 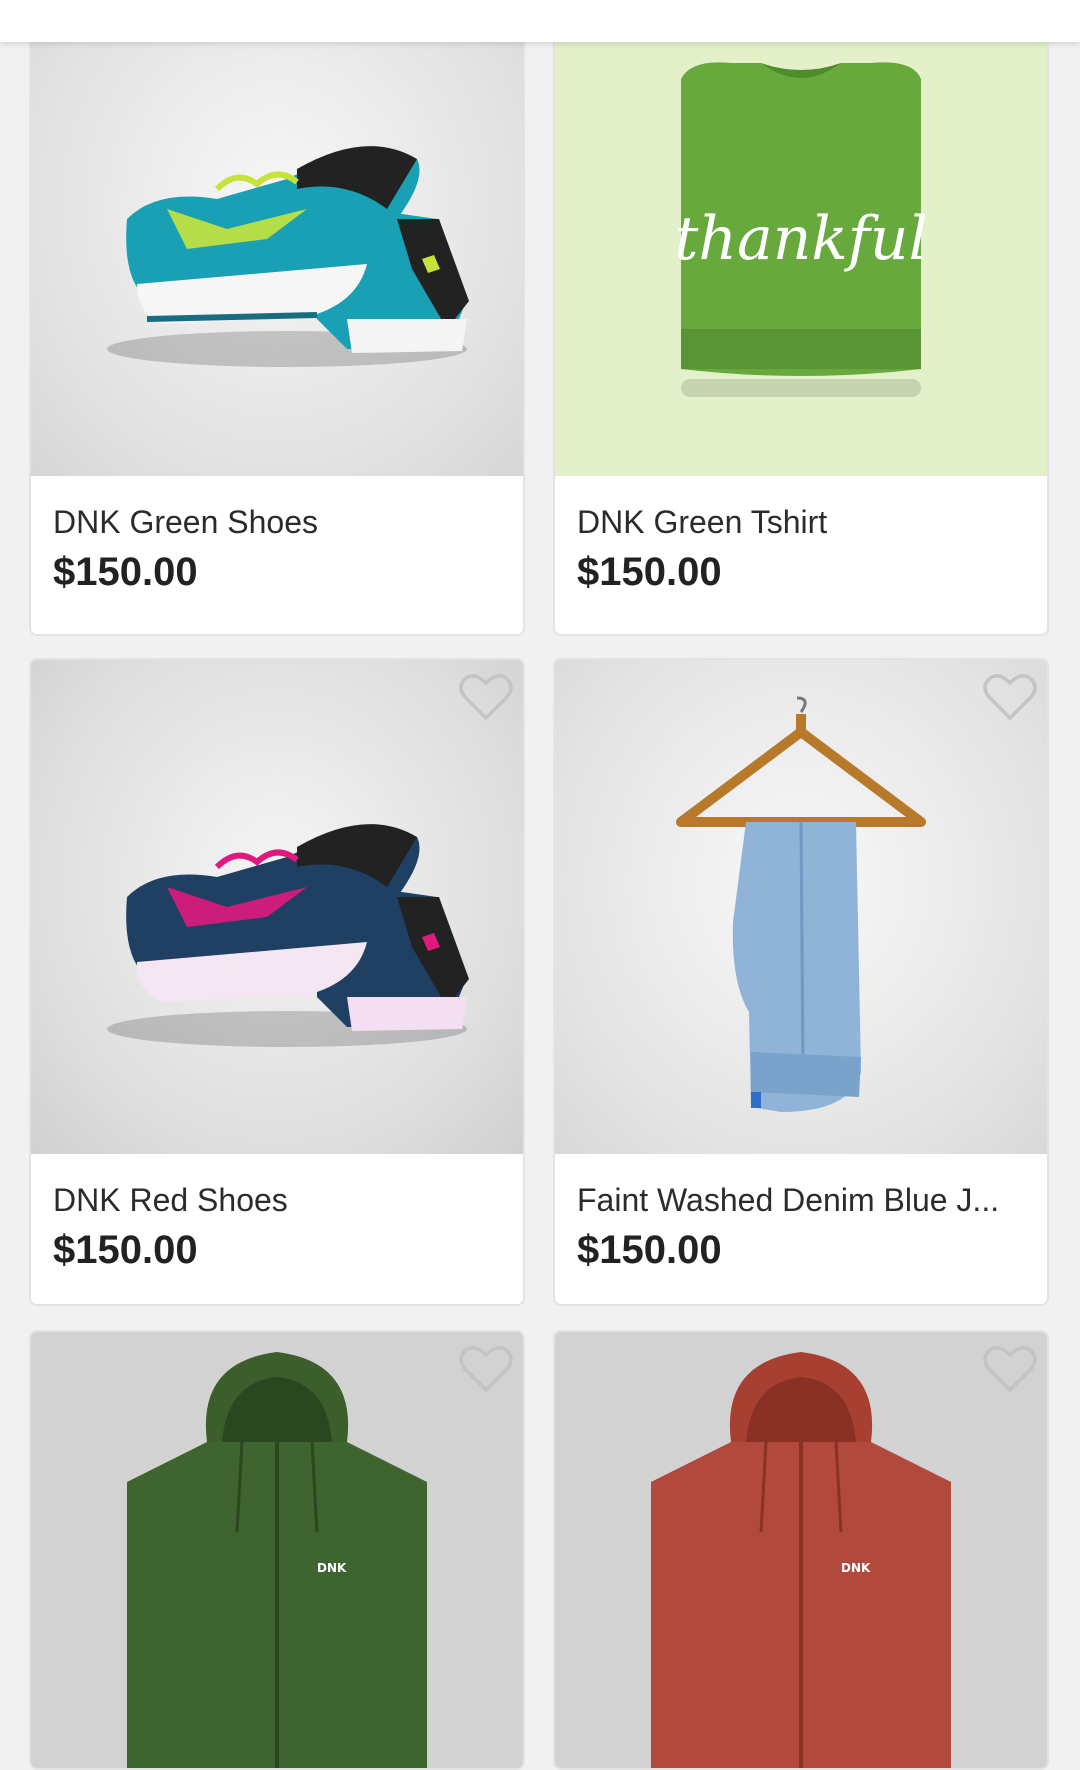 I want to click on product-name: DNK Red Shoes, so click(x=170, y=1200).